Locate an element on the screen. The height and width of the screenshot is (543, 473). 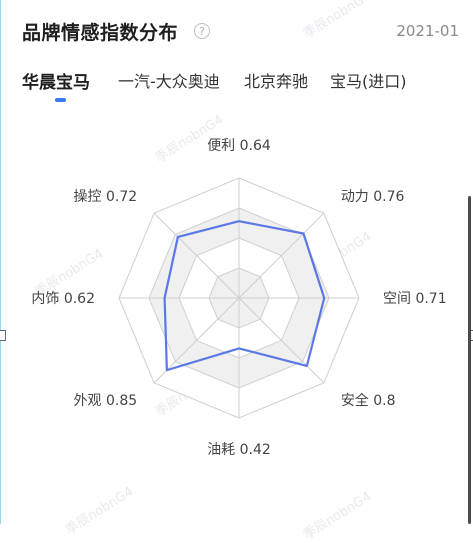
radar-axis-label: 外观 0.85 is located at coordinates (106, 401).